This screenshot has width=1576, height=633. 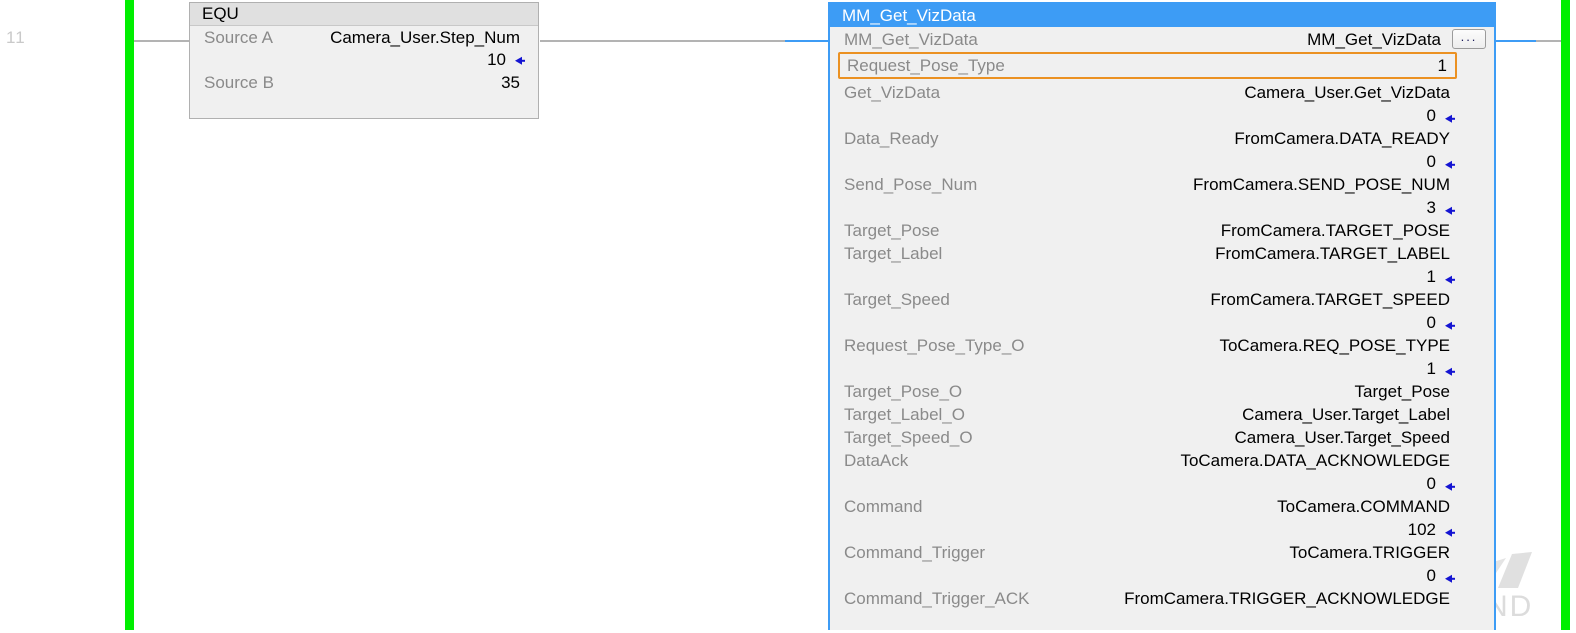 I want to click on parameter-row: Target_Label FromCamera.TARGET_LABEL, so click(x=1162, y=255).